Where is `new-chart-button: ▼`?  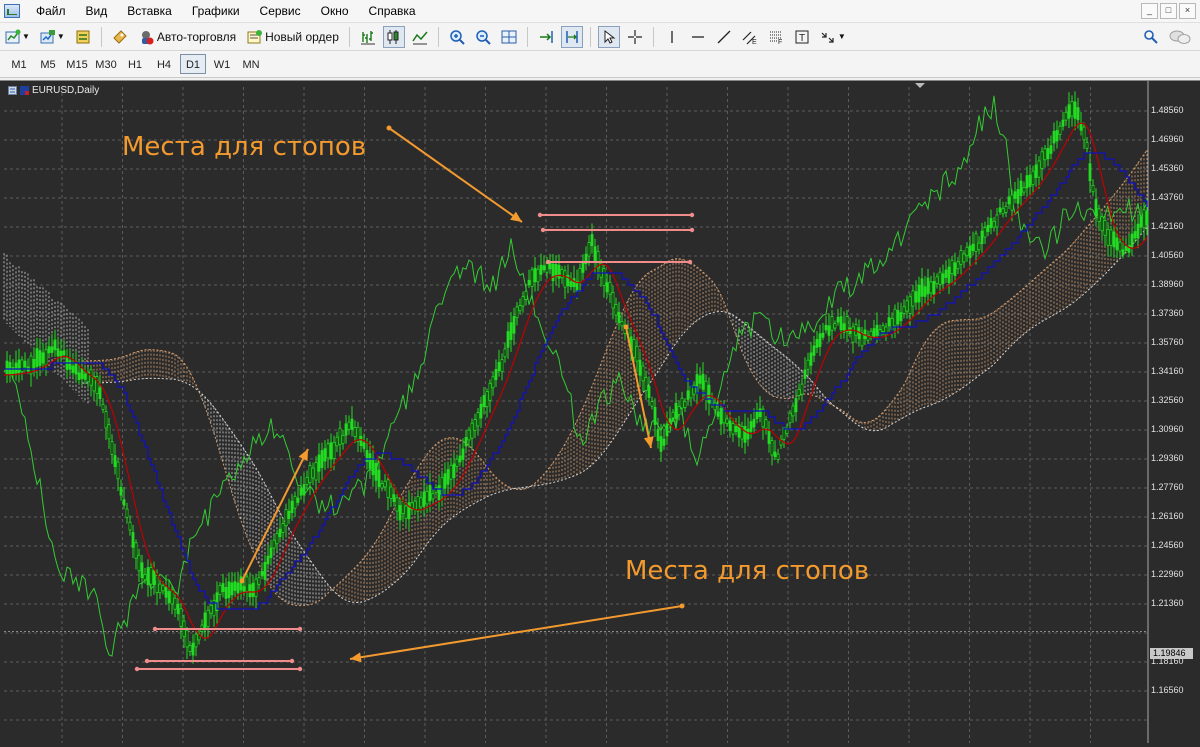
new-chart-button: ▼ is located at coordinates (17, 37).